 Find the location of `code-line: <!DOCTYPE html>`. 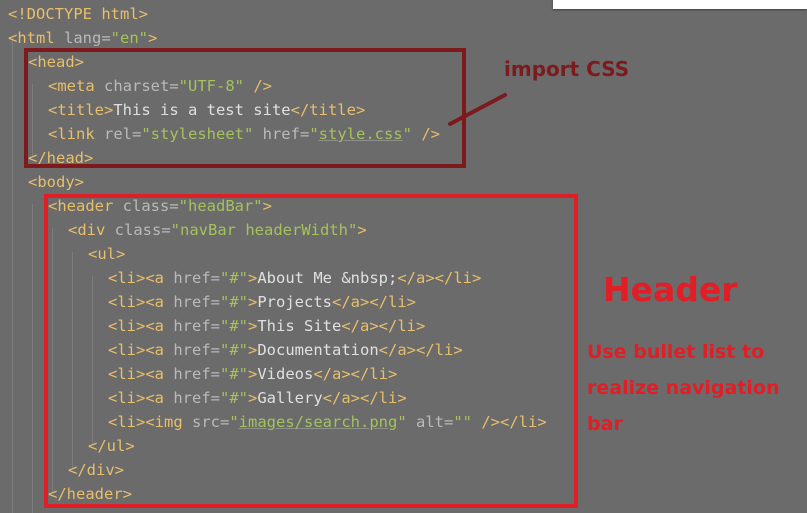

code-line: <!DOCTYPE html> is located at coordinates (78, 14).